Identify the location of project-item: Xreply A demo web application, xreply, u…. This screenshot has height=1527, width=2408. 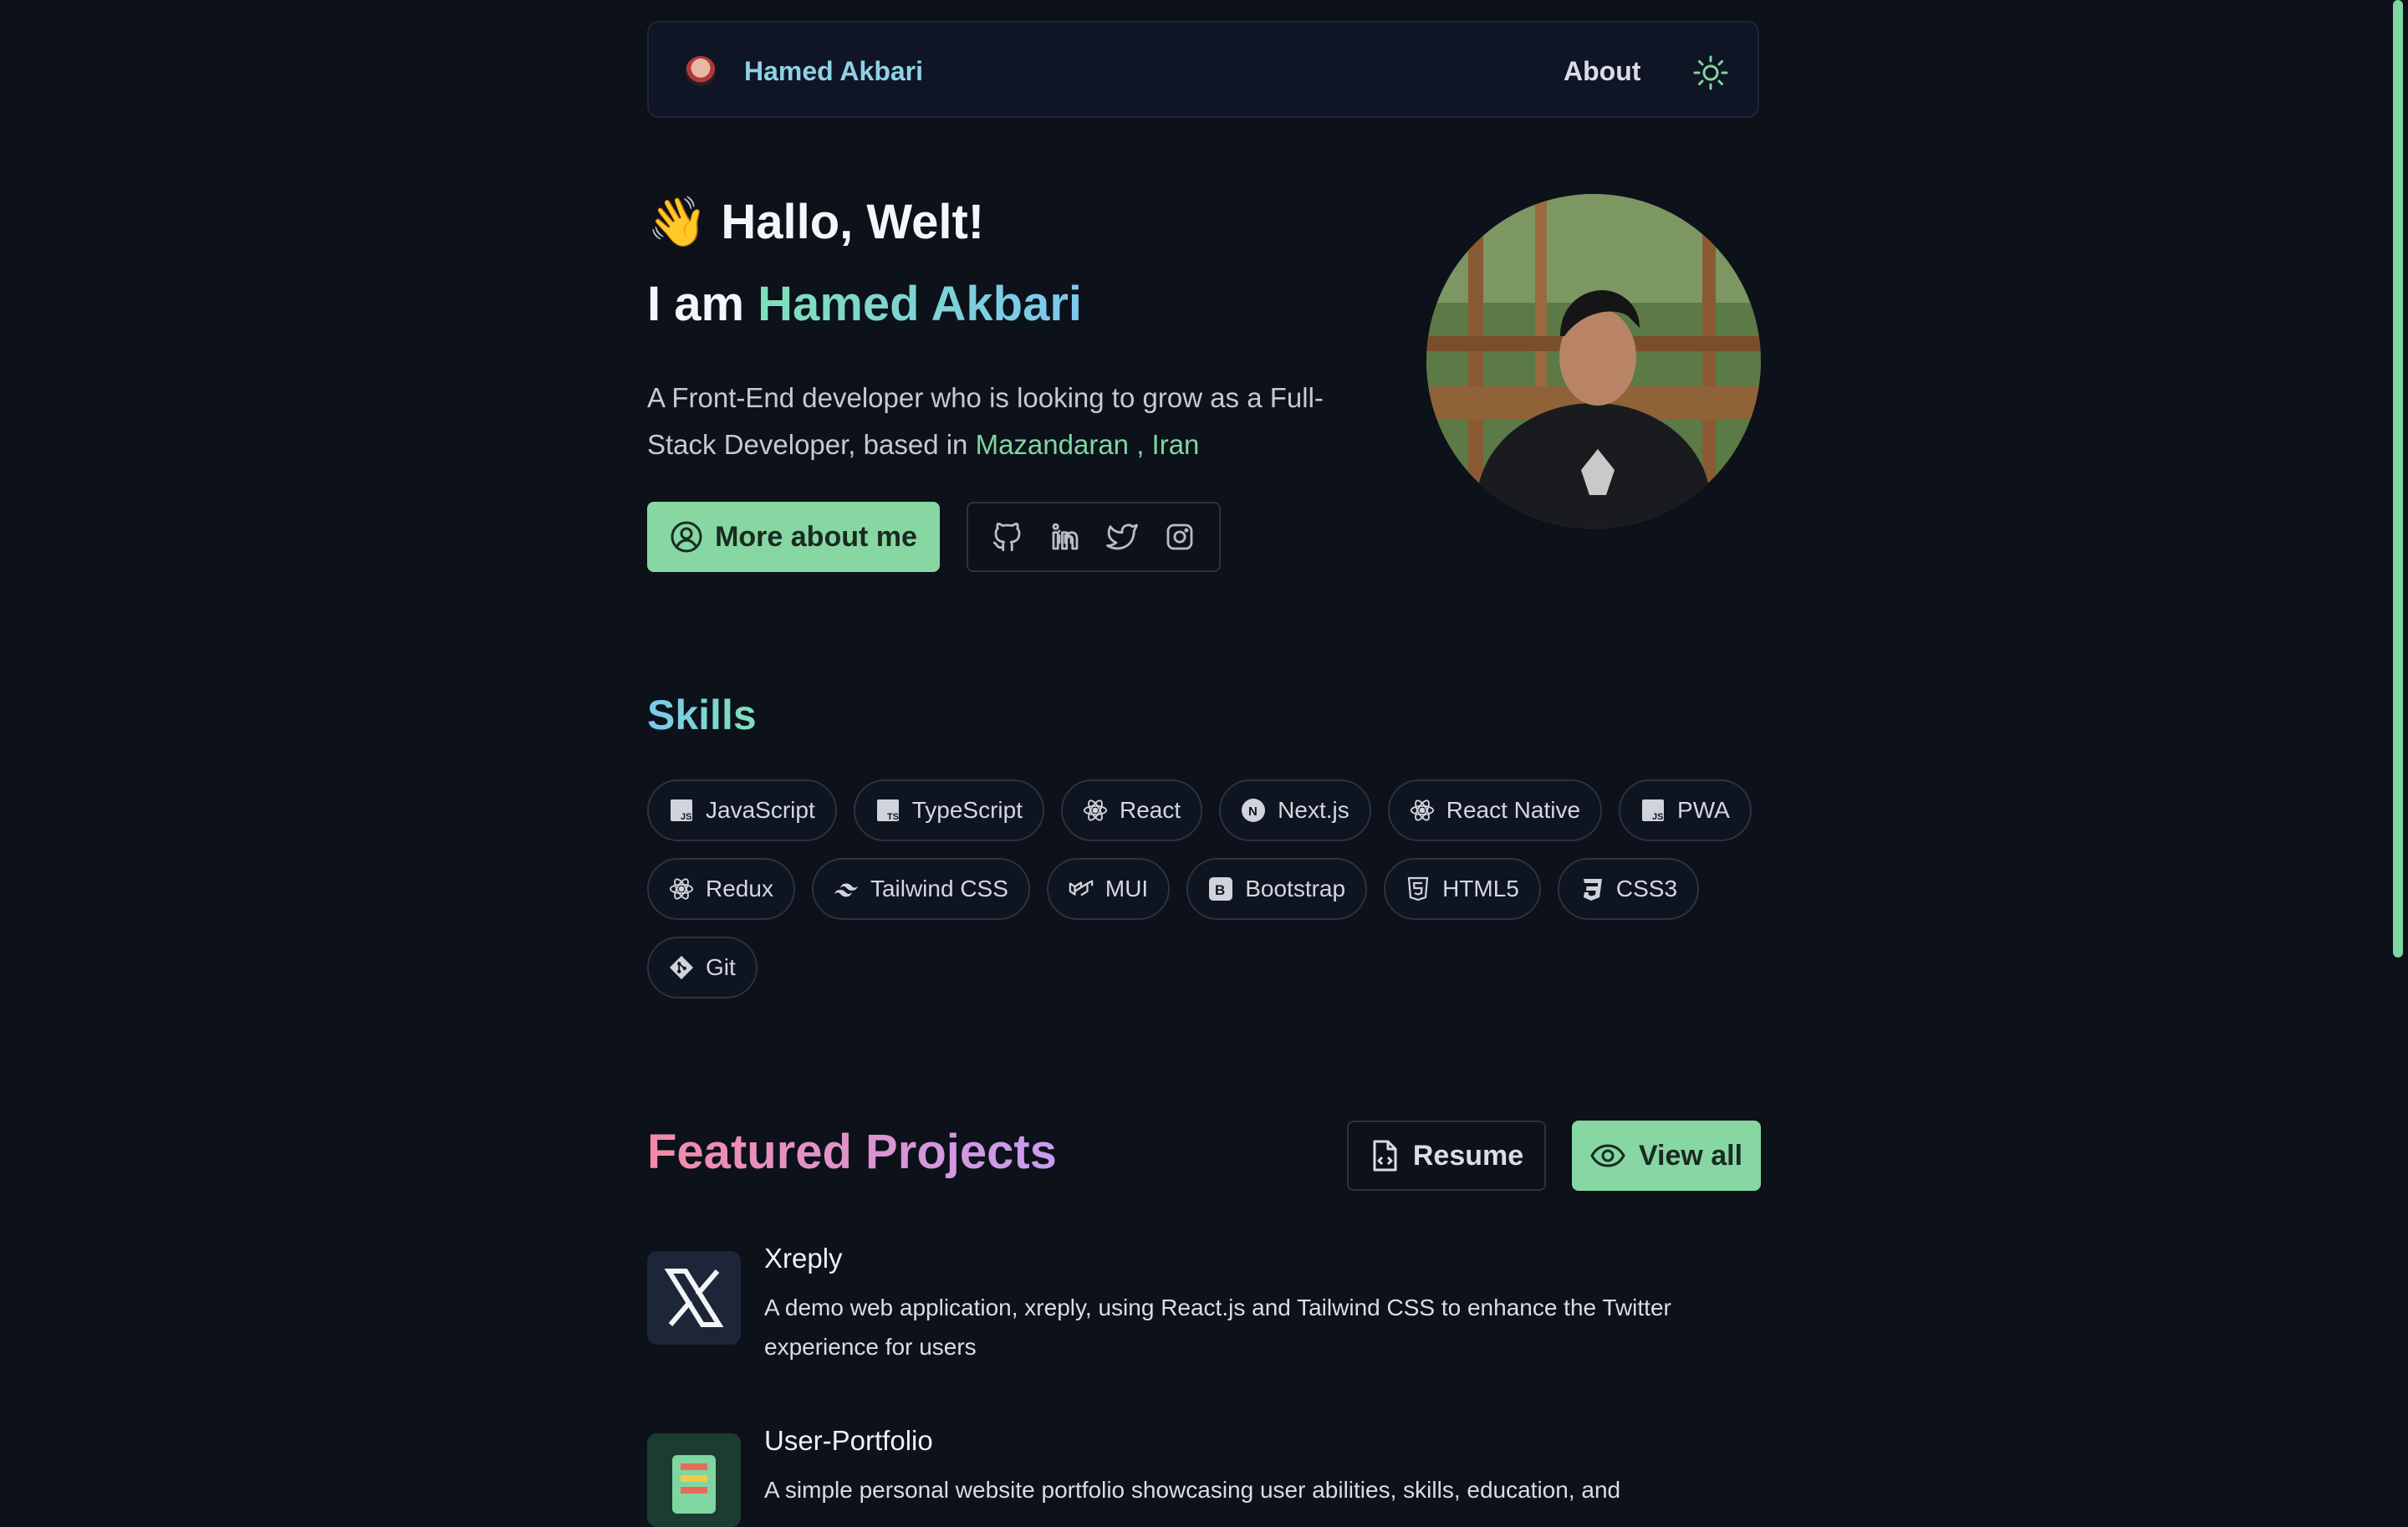
(1204, 1310).